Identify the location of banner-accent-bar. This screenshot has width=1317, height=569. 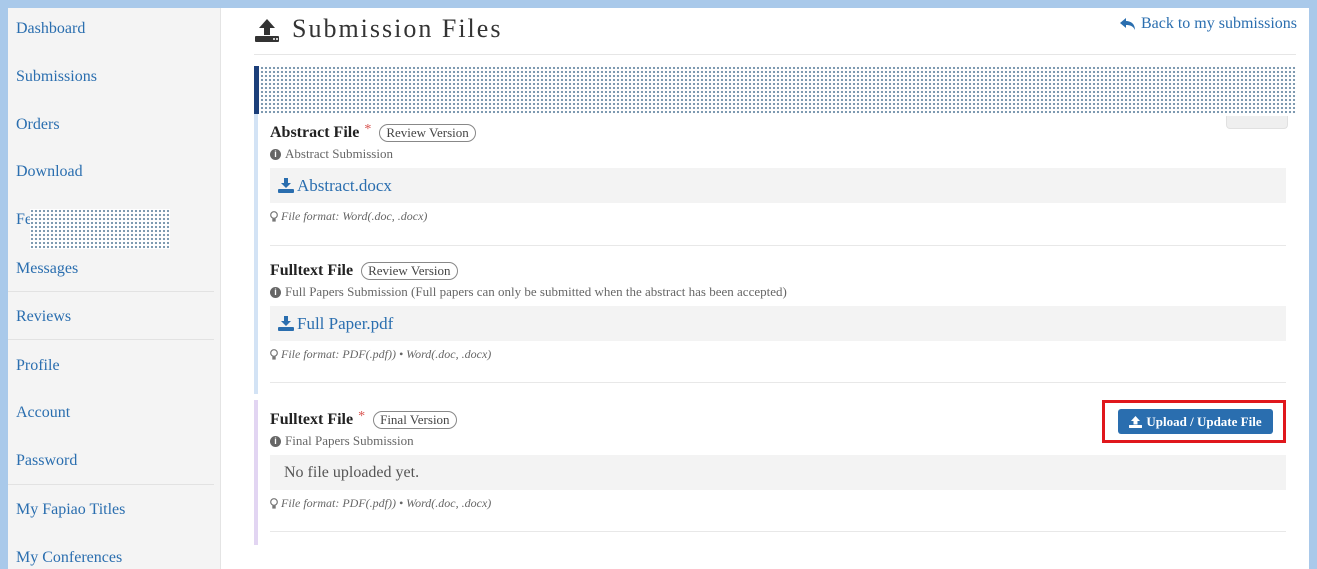
(256, 90).